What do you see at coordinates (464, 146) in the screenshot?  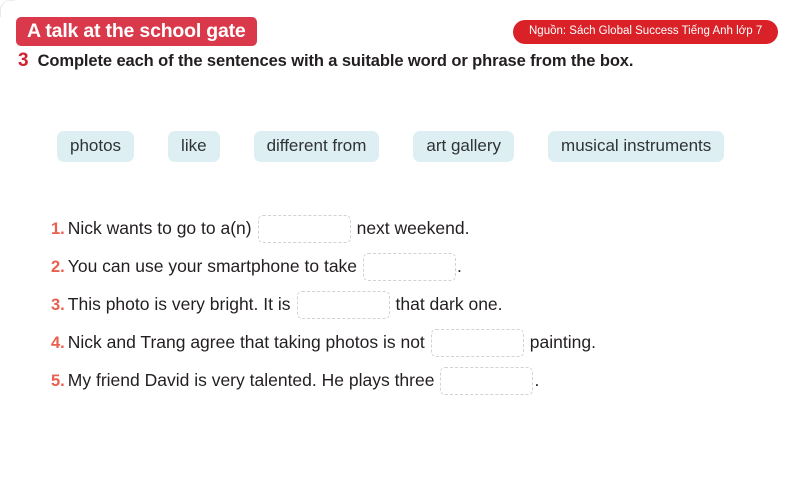 I see `word-chip-art-gallery: art gallery` at bounding box center [464, 146].